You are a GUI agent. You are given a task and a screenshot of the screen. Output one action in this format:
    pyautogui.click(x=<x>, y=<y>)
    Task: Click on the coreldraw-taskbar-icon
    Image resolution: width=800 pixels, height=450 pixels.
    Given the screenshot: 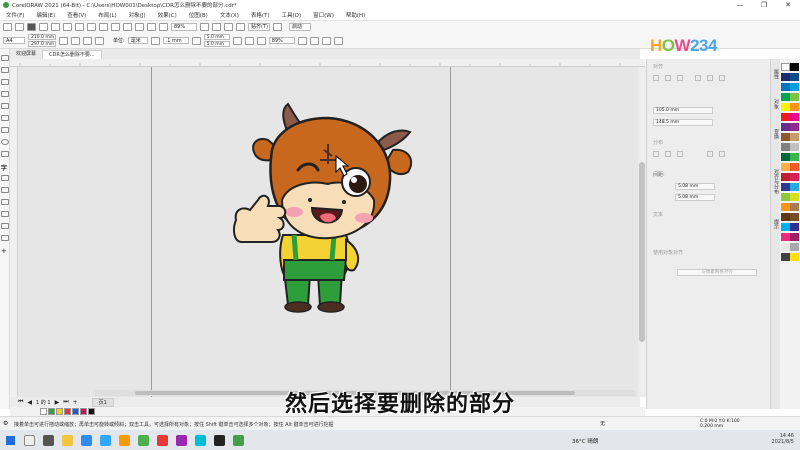 What is the action you would take?
    pyautogui.click(x=143, y=440)
    